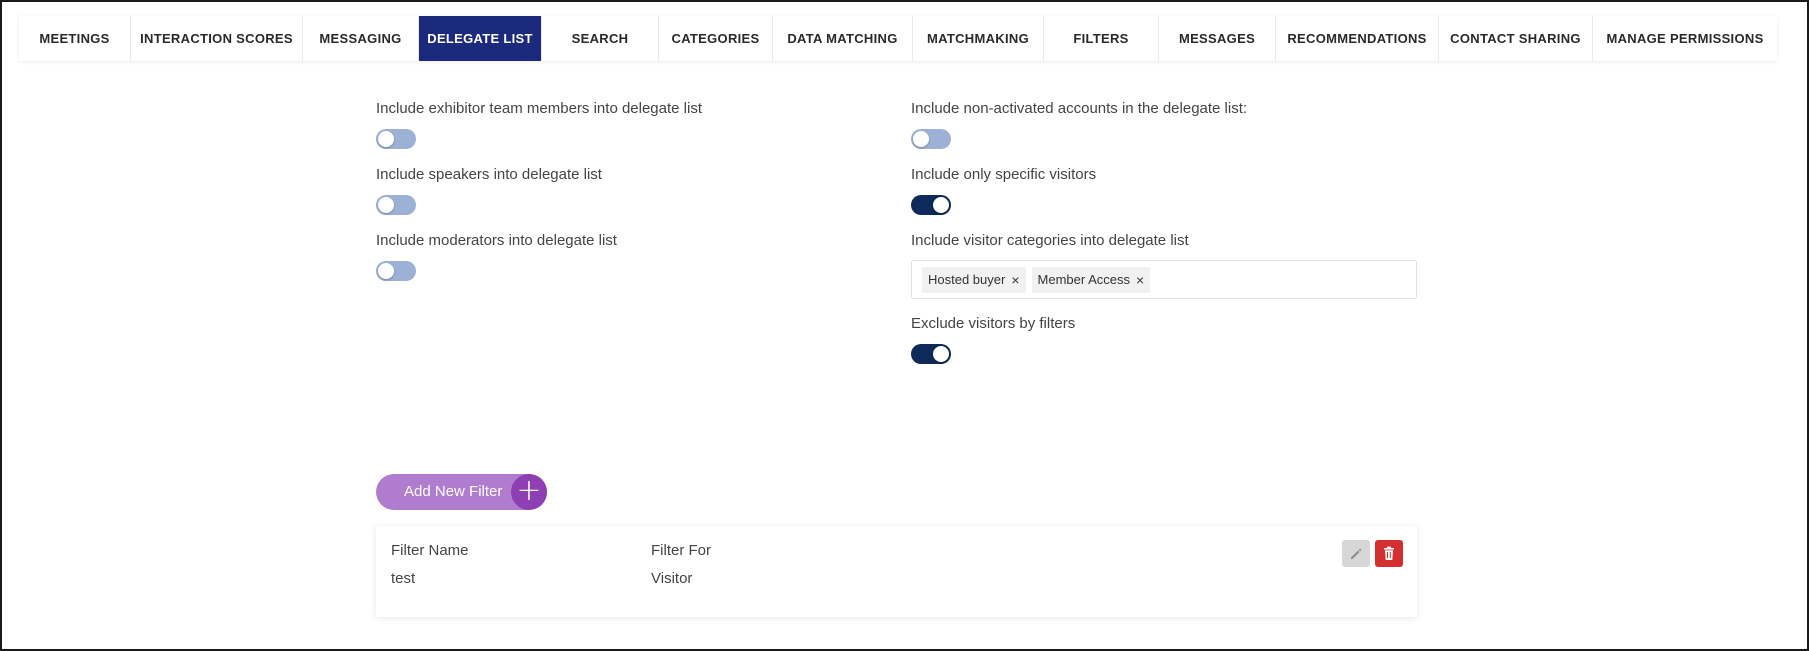  I want to click on non-activated-toggle, so click(931, 139).